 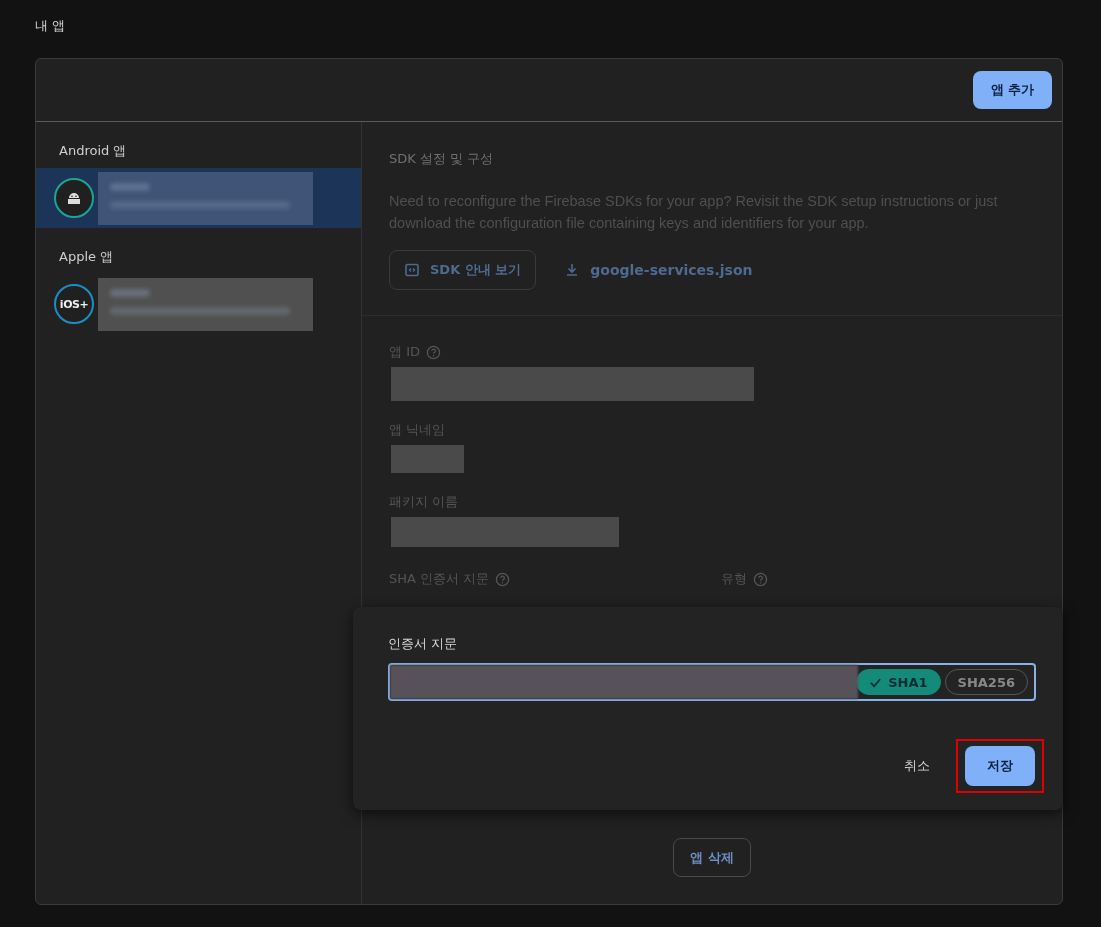 I want to click on sdk-guide-button: SDK 안내 보기, so click(x=463, y=270).